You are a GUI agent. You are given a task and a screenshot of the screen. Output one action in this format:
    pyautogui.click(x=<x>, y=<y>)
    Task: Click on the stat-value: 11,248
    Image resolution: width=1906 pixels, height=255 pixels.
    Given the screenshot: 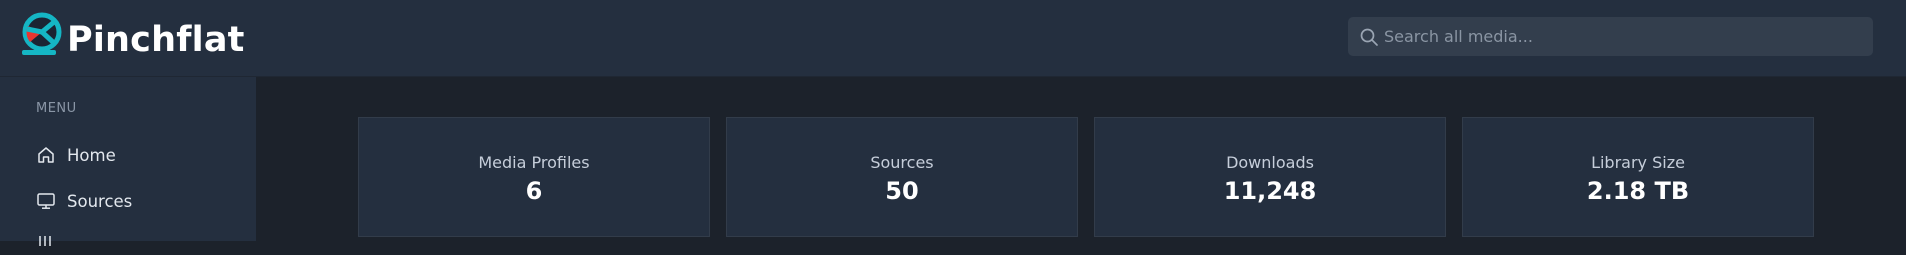 What is the action you would take?
    pyautogui.click(x=1270, y=191)
    